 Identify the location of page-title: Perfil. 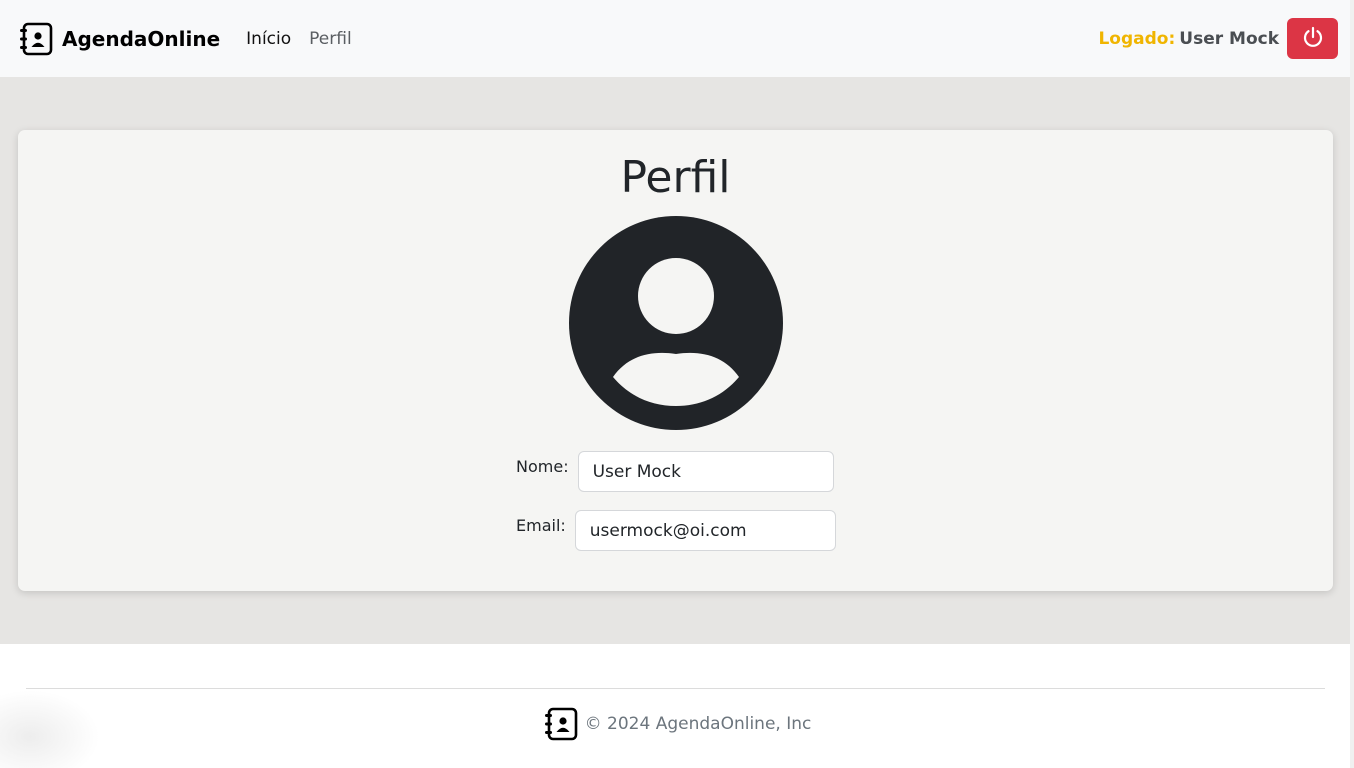
(675, 177).